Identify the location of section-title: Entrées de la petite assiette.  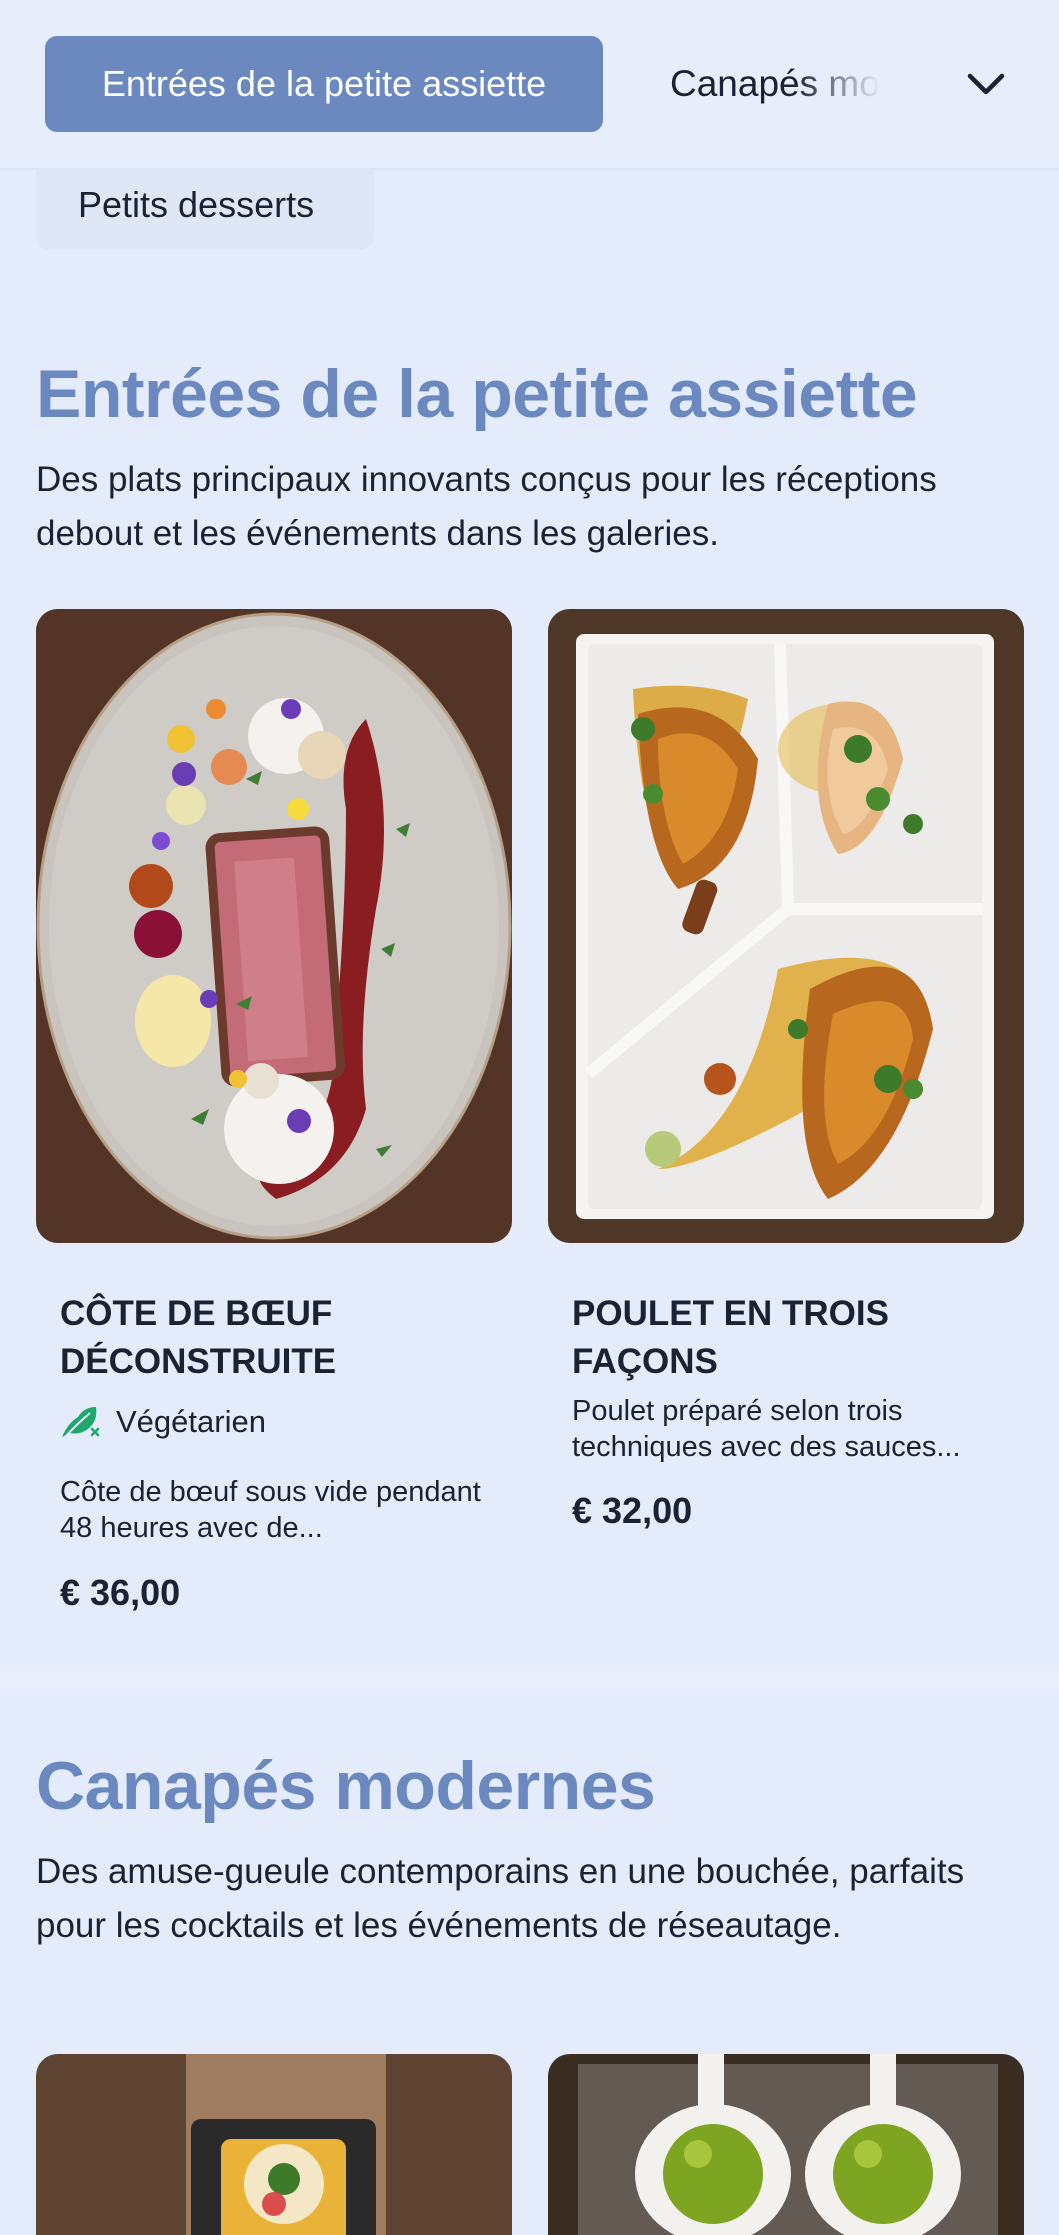
(477, 394).